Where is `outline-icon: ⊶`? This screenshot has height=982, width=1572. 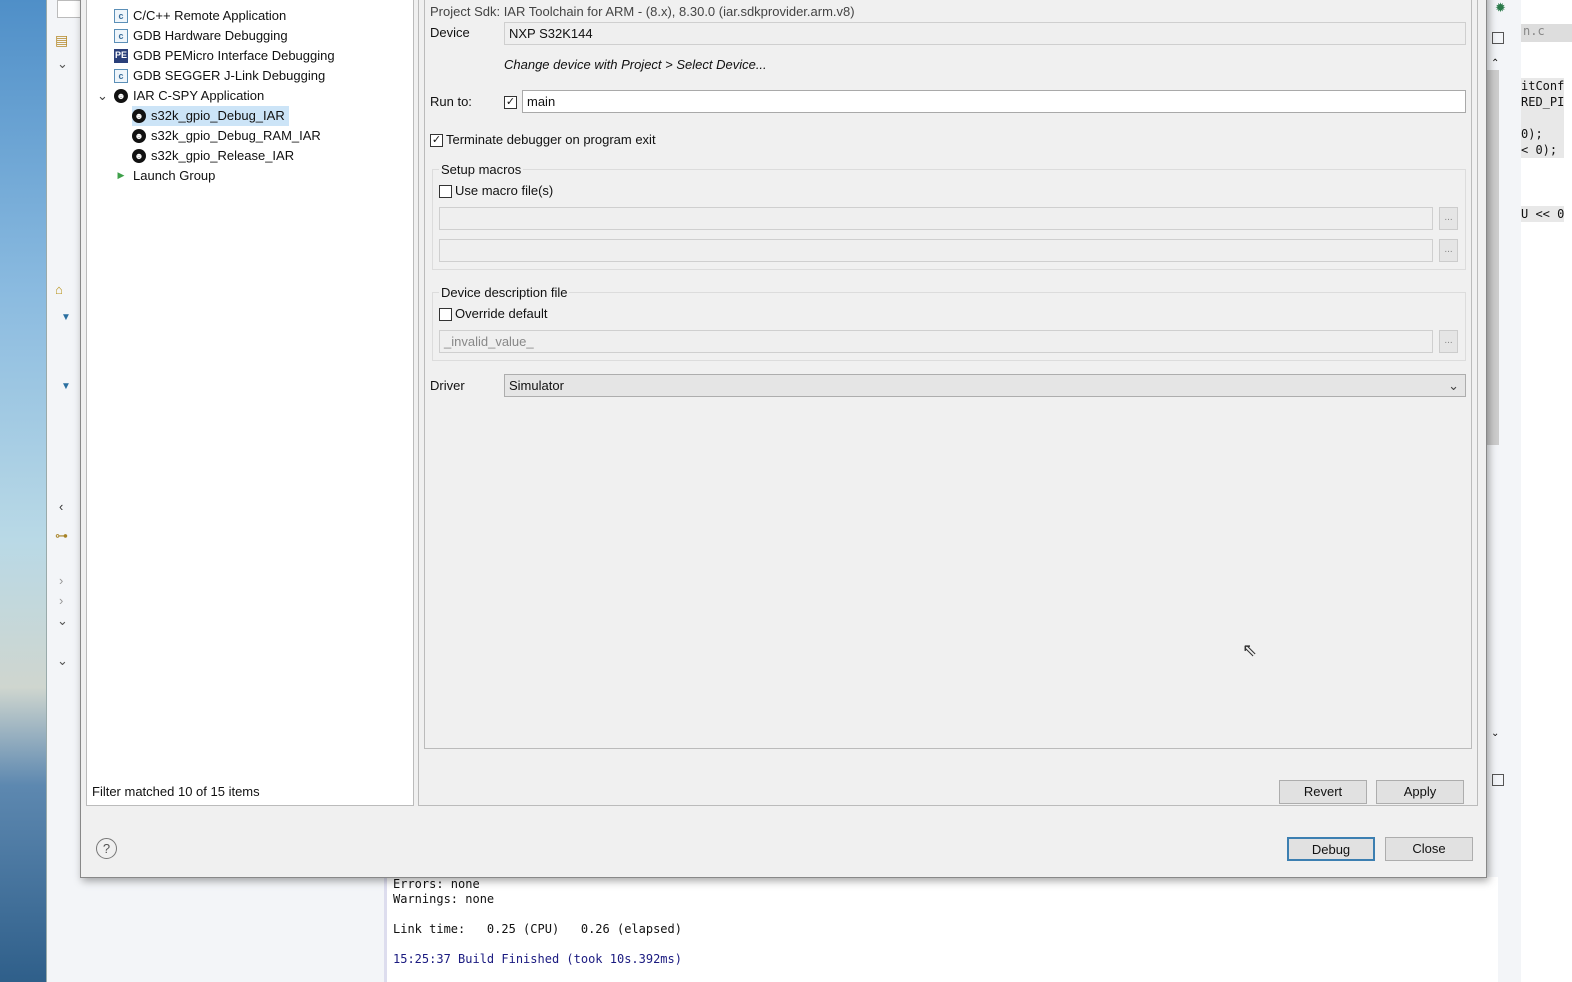 outline-icon: ⊶ is located at coordinates (61, 536).